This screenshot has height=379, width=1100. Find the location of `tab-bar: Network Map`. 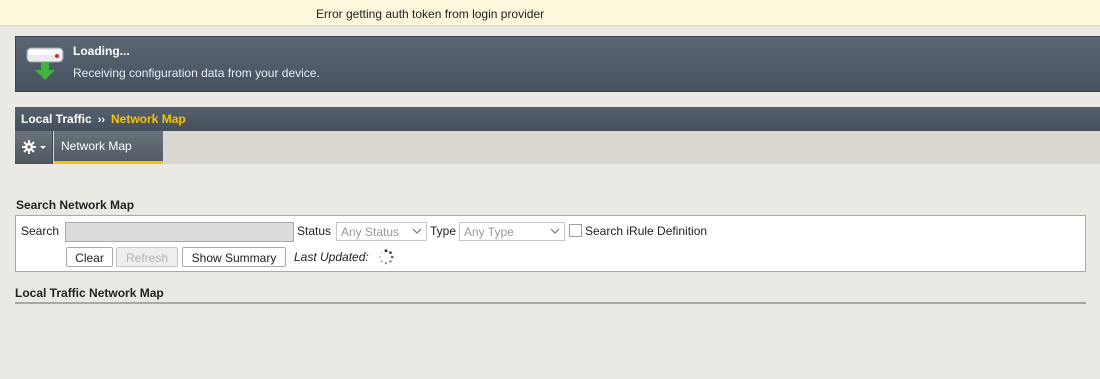

tab-bar: Network Map is located at coordinates (557, 147).